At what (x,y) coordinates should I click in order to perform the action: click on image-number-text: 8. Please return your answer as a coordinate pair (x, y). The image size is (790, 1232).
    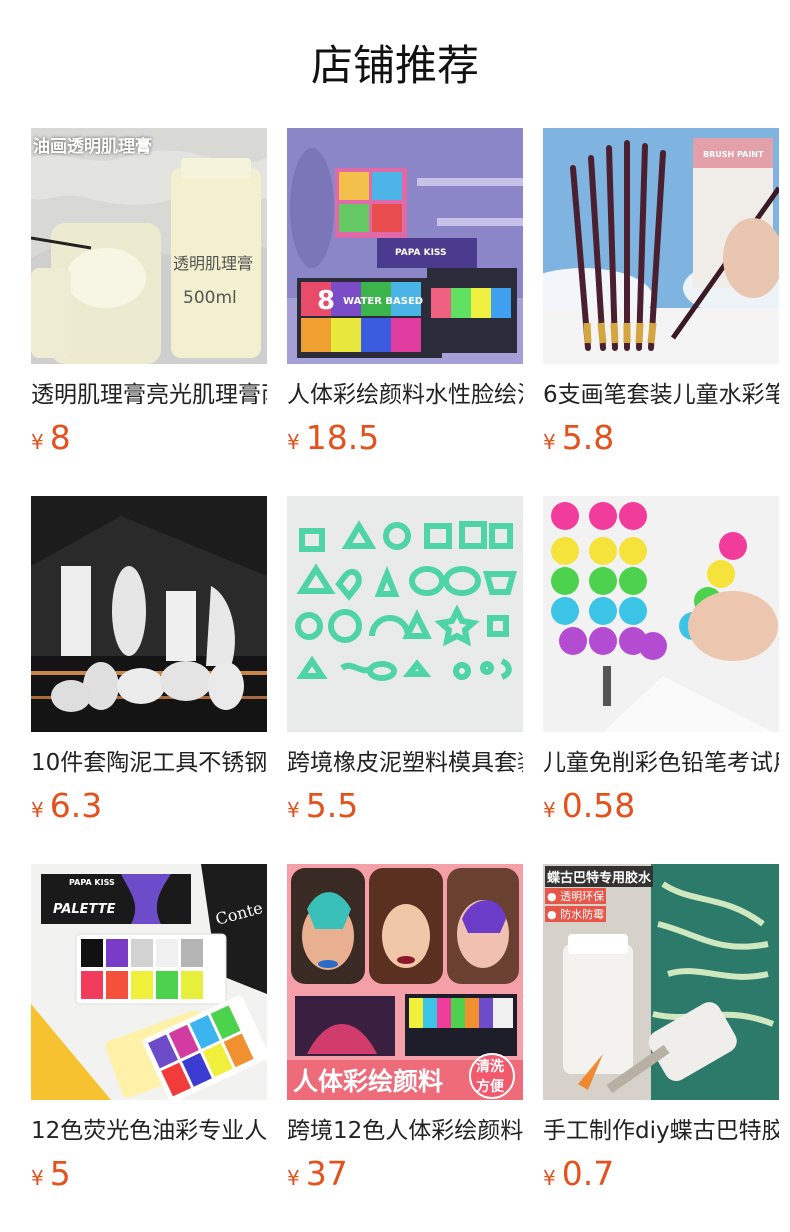
    Looking at the image, I should click on (326, 301).